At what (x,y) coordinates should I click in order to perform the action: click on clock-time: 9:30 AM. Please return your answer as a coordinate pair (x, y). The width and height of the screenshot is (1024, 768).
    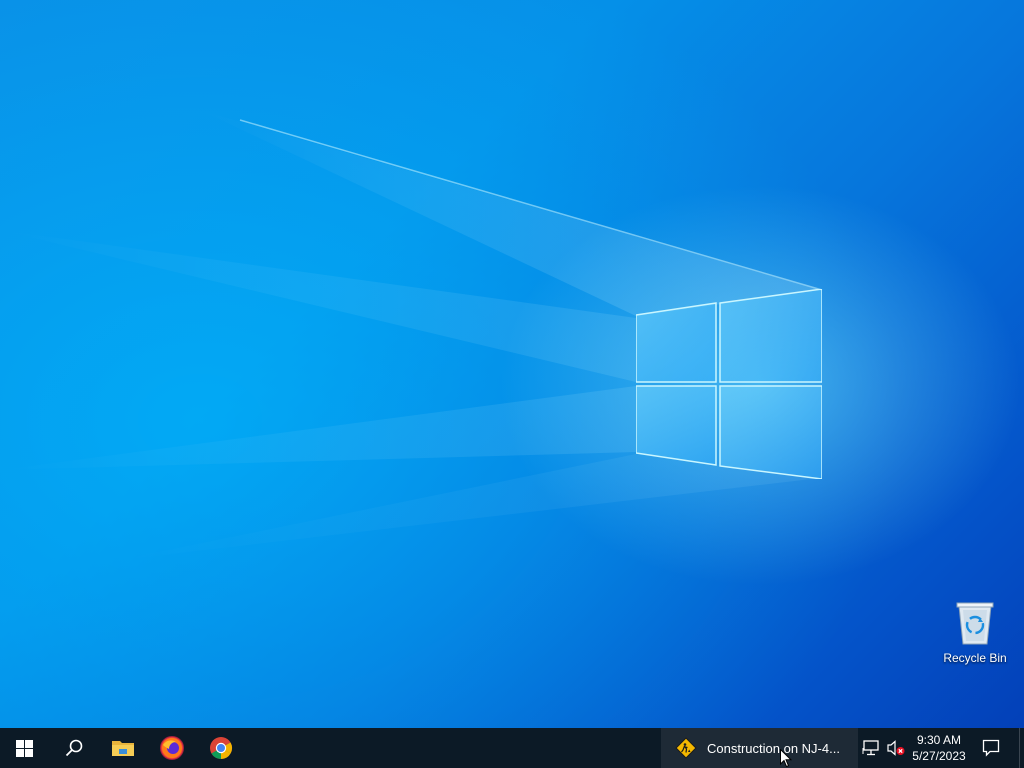
    Looking at the image, I should click on (939, 740).